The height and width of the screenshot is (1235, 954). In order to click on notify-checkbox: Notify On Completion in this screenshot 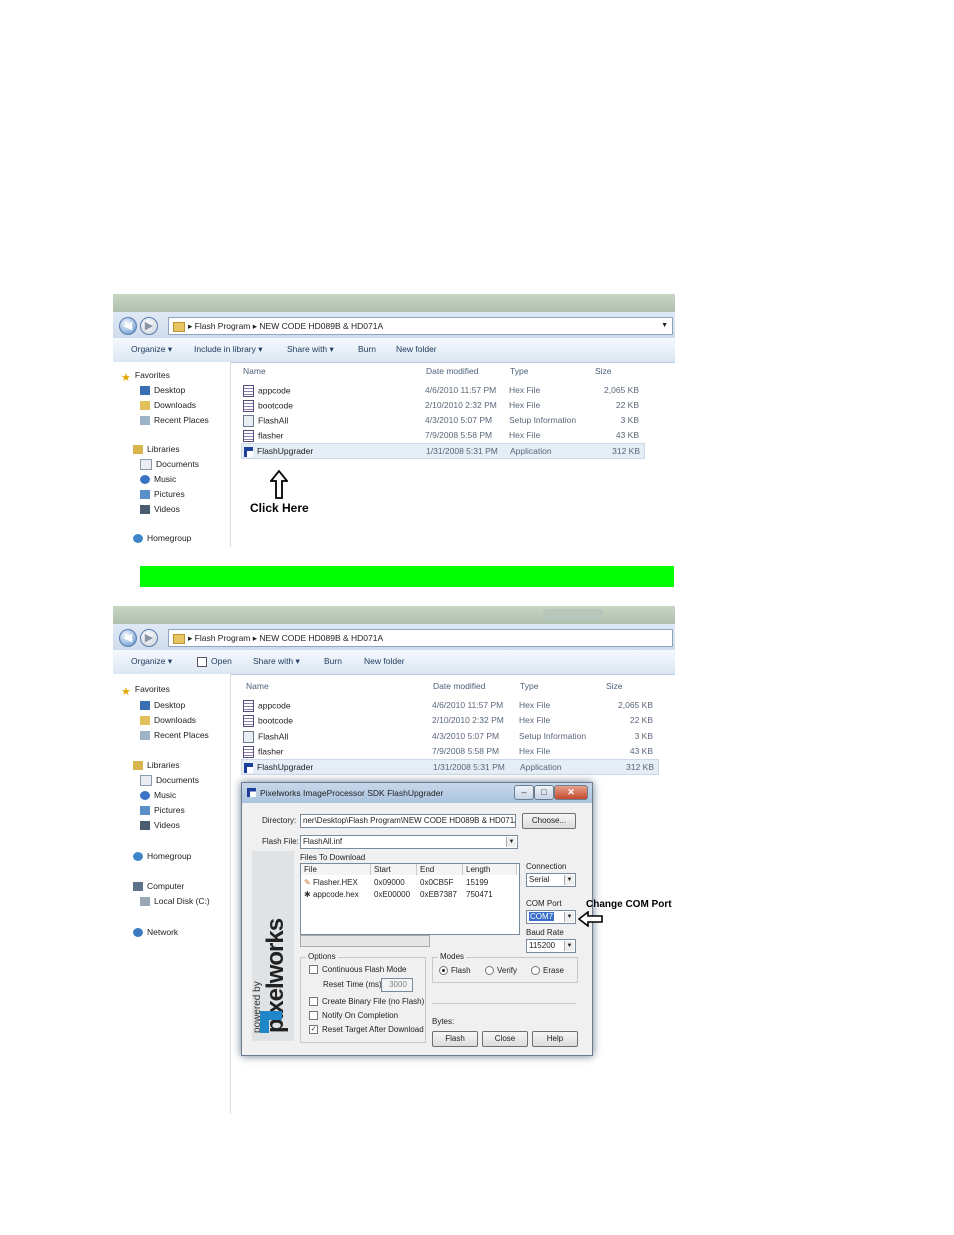, I will do `click(353, 1016)`.